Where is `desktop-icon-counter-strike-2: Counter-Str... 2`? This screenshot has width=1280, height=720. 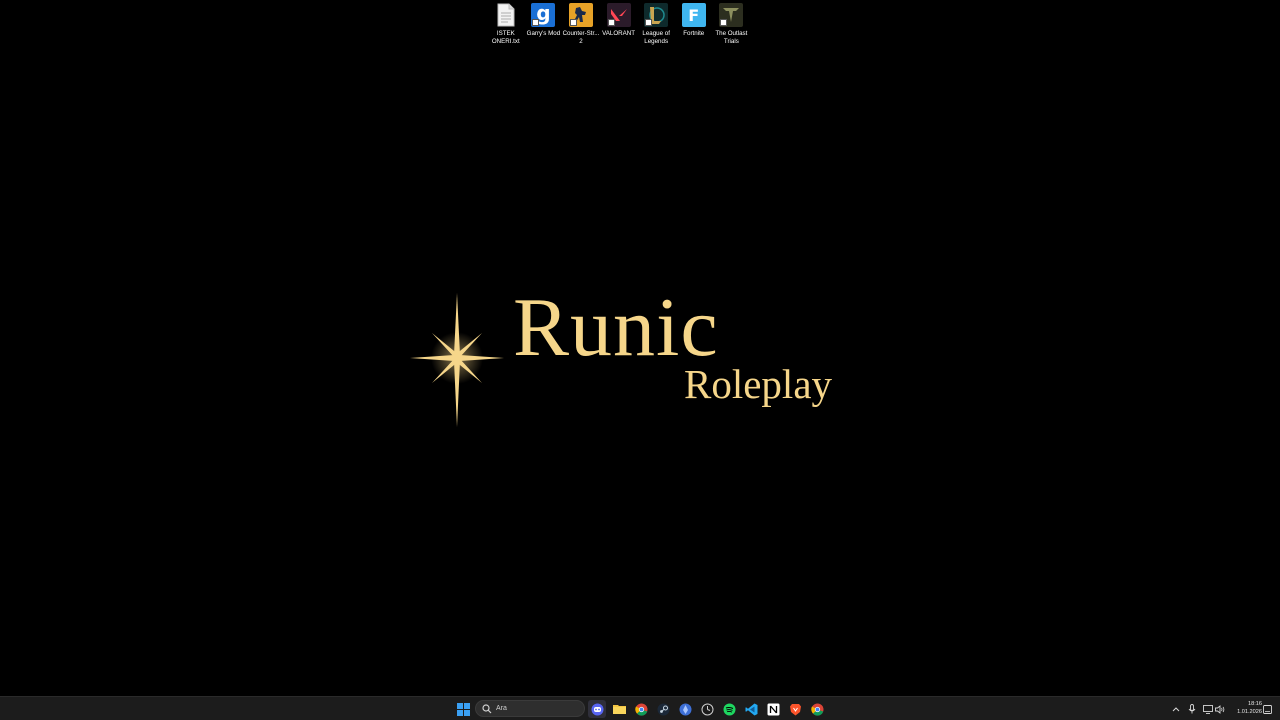
desktop-icon-counter-strike-2: Counter-Str... 2 is located at coordinates (581, 24).